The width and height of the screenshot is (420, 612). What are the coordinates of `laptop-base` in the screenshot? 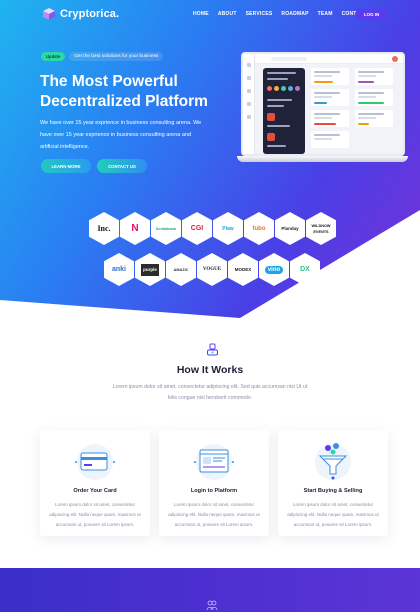 It's located at (322, 159).